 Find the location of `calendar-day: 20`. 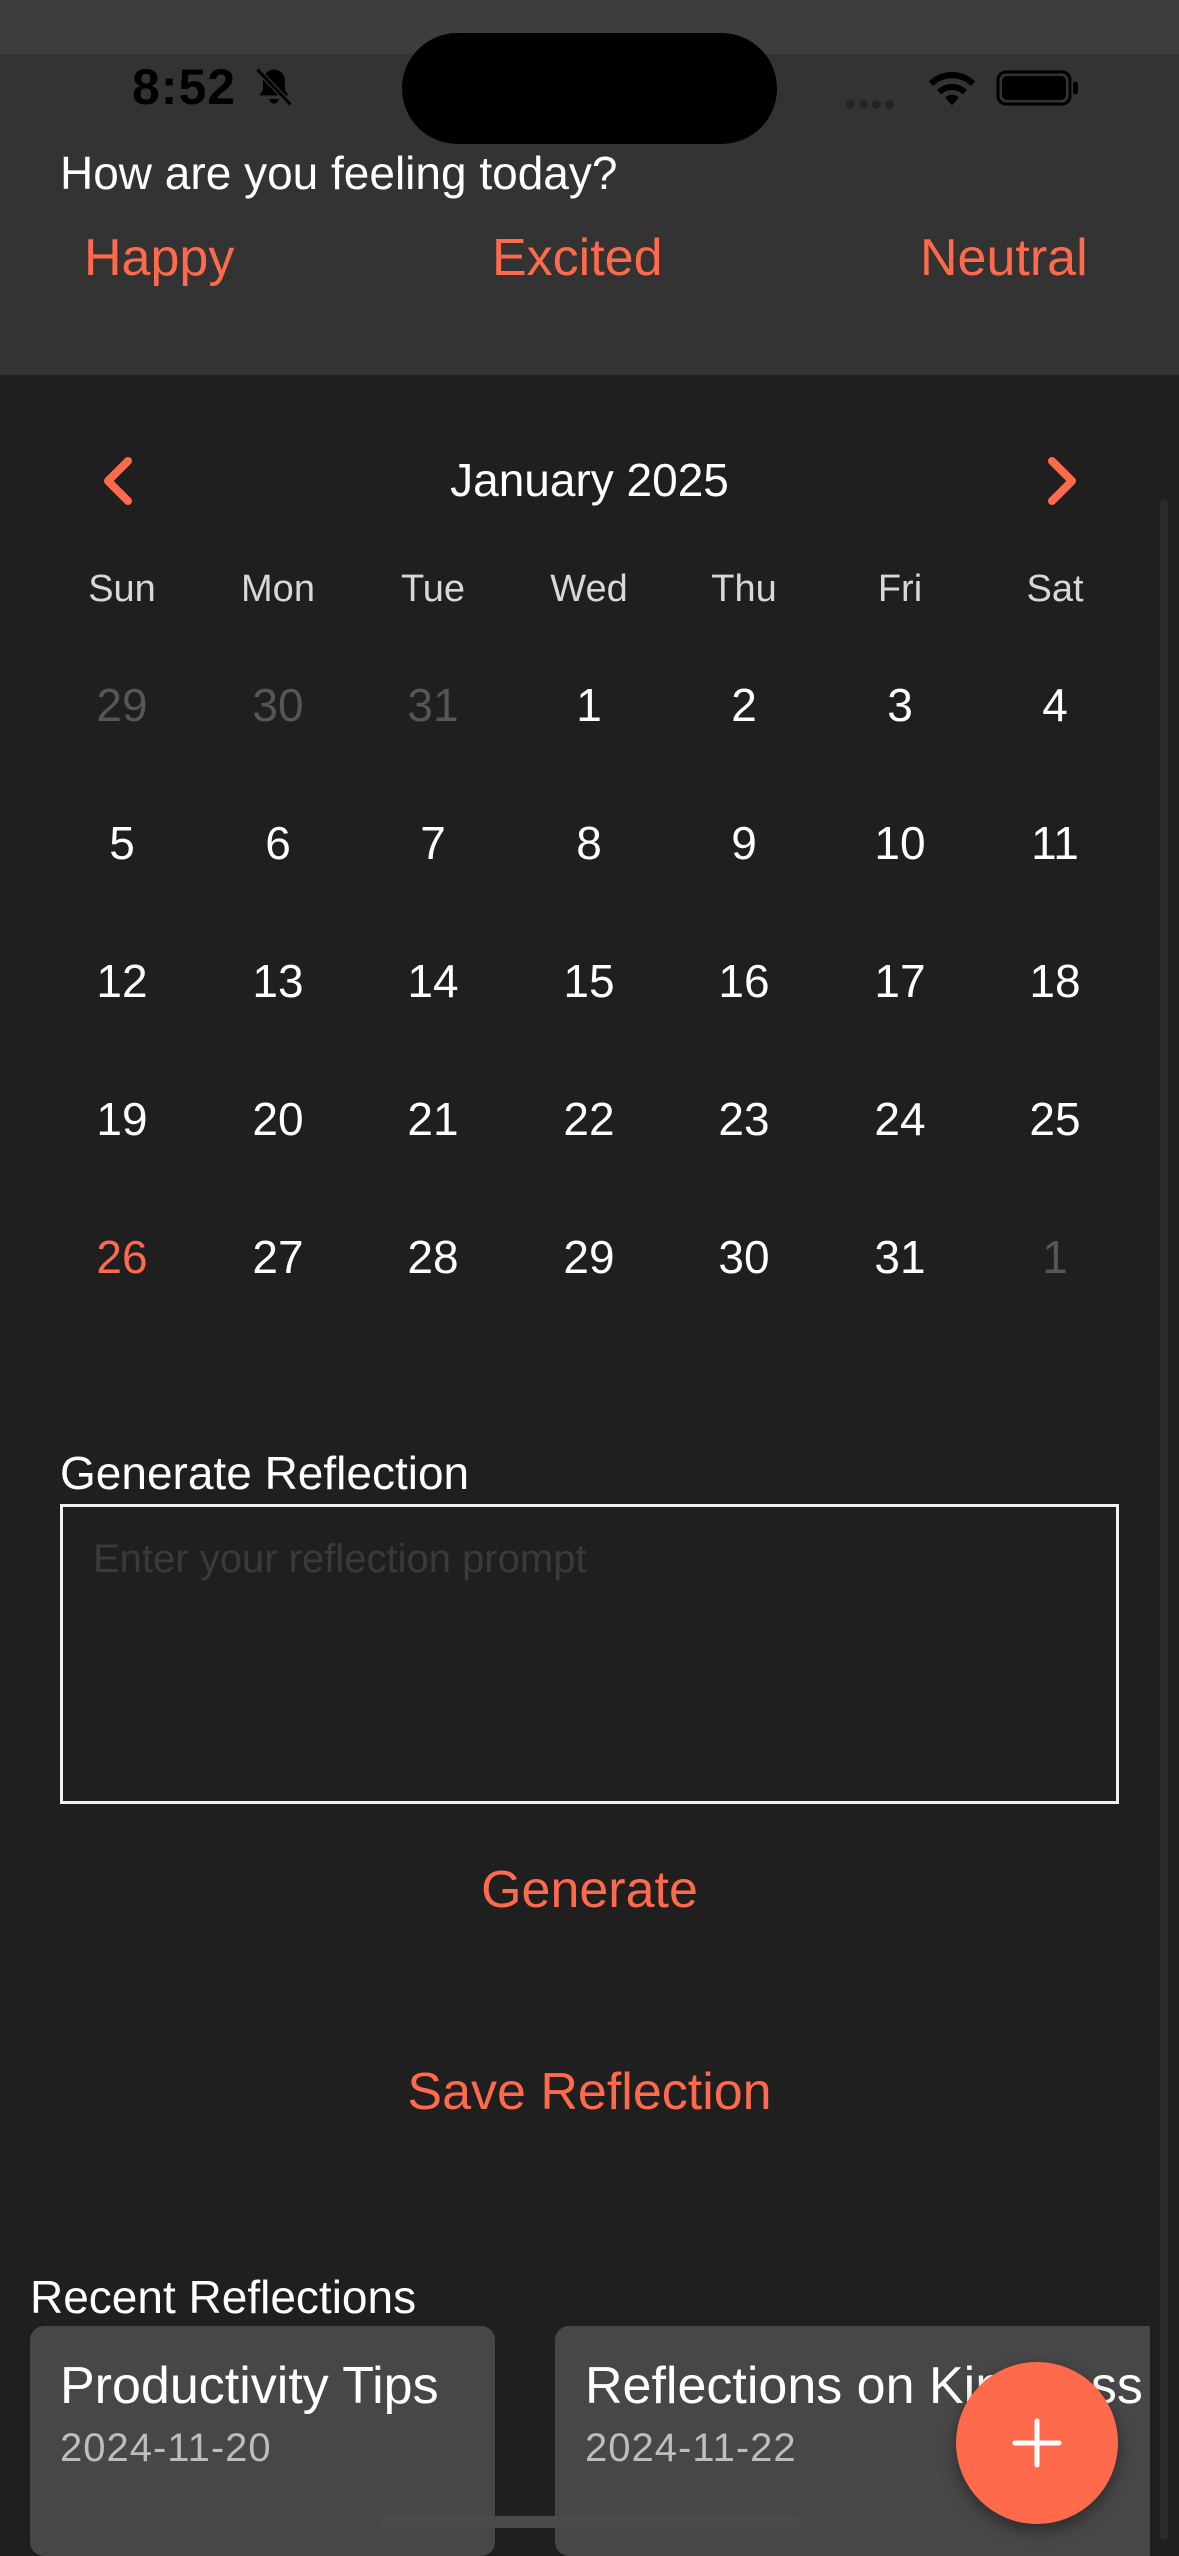

calendar-day: 20 is located at coordinates (278, 1119).